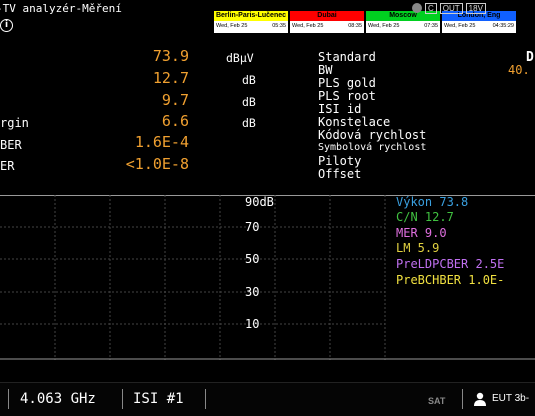  I want to click on clock-time: 04:35:29, so click(503, 26).